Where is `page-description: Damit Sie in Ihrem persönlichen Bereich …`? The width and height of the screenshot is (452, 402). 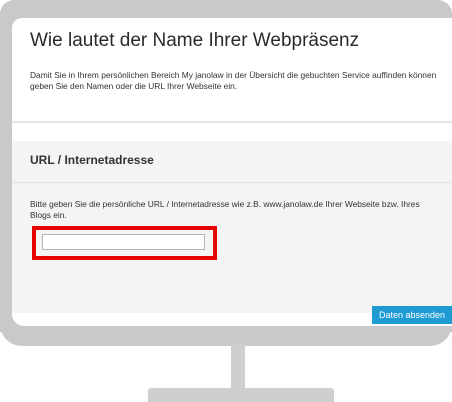 page-description: Damit Sie in Ihrem persönlichen Bereich … is located at coordinates (233, 80).